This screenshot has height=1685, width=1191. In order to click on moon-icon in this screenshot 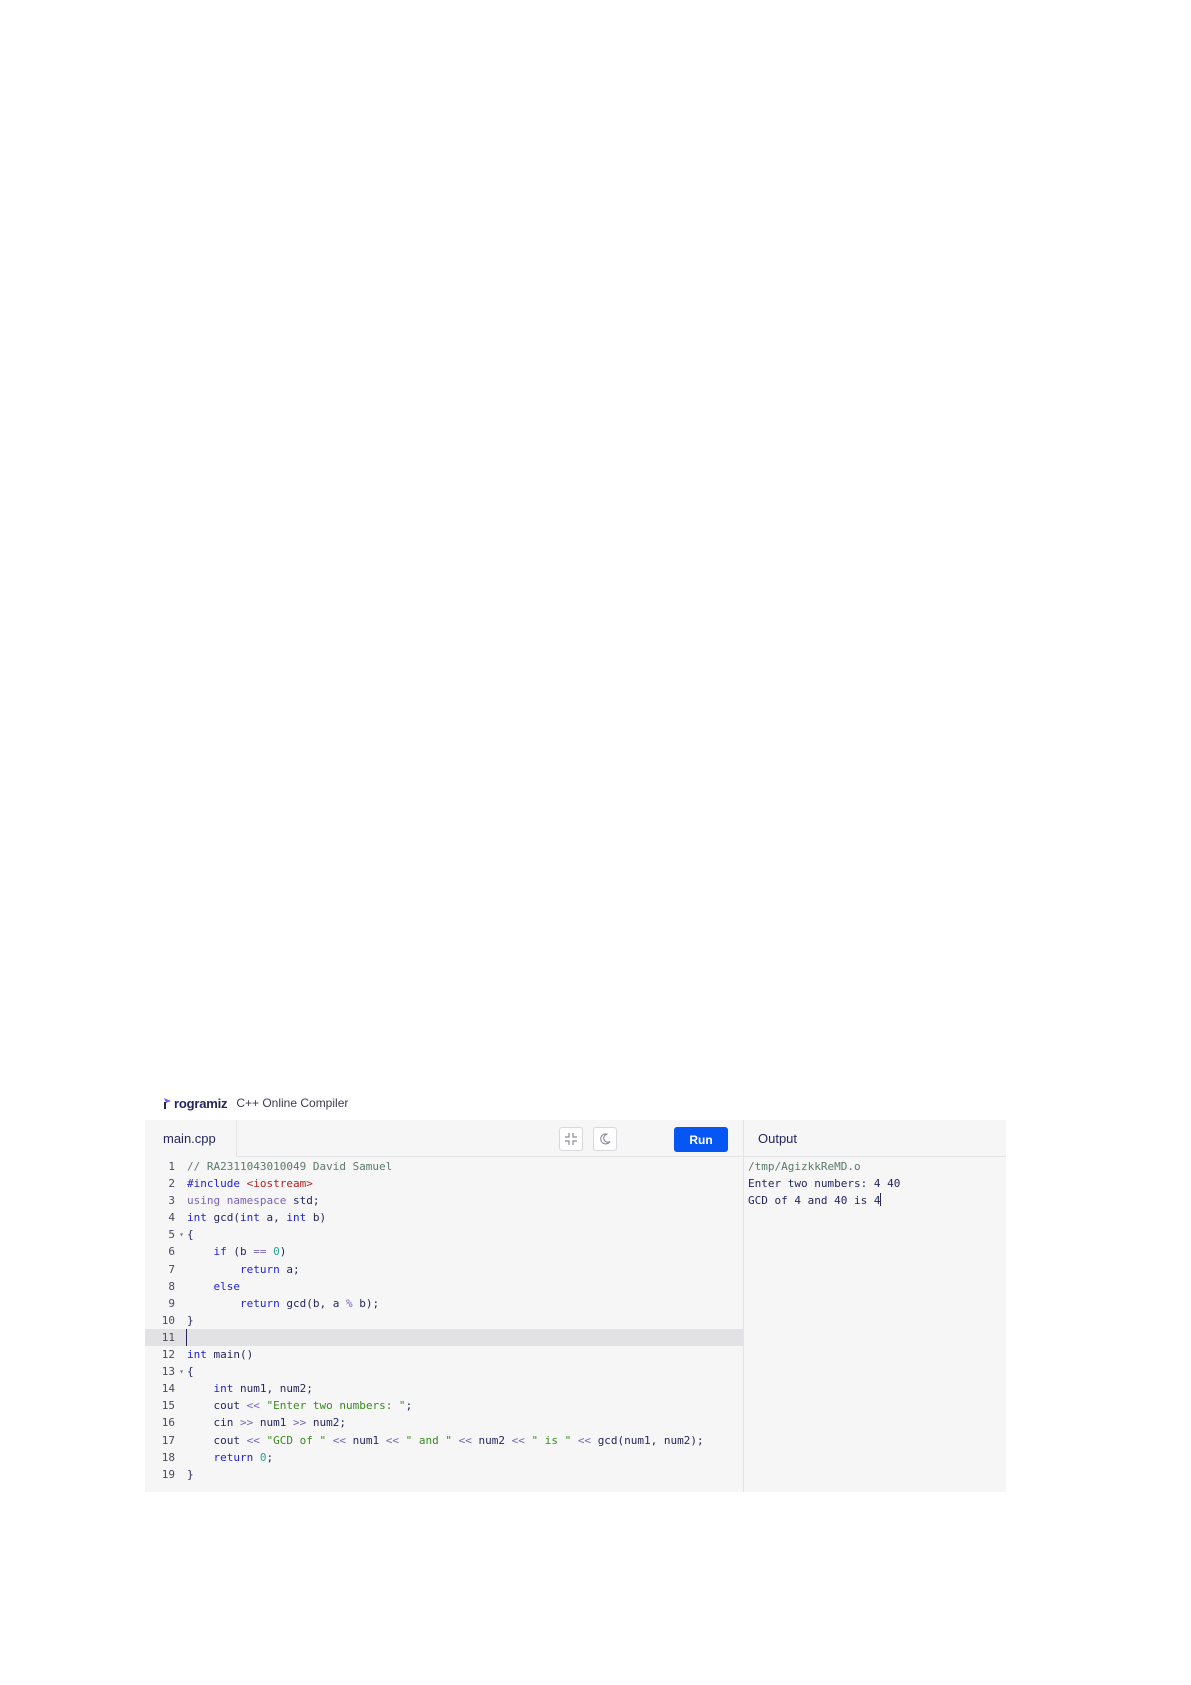, I will do `click(605, 1139)`.